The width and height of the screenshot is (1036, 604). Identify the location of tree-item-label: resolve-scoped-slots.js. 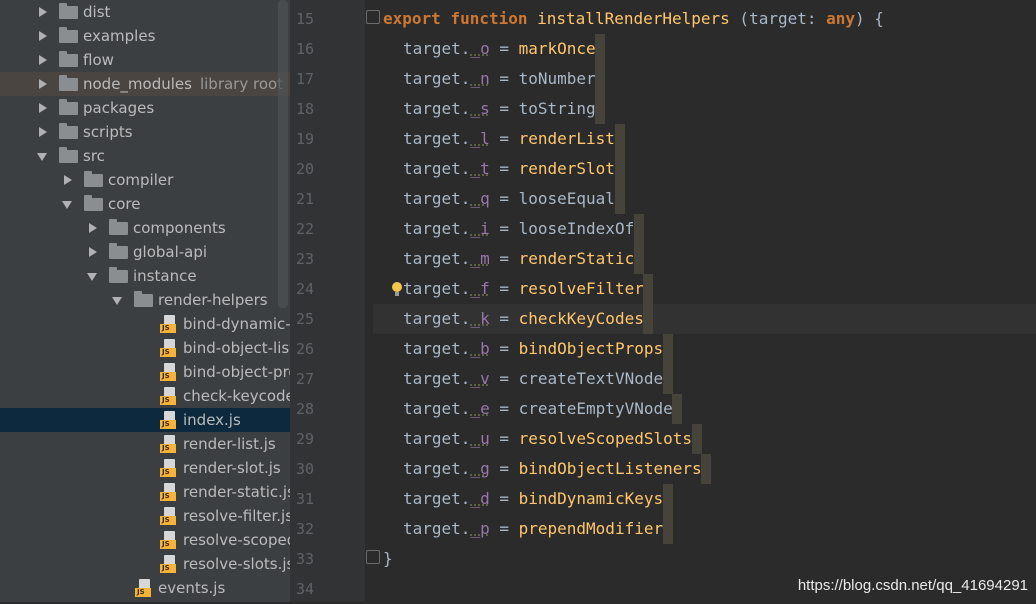
(236, 540).